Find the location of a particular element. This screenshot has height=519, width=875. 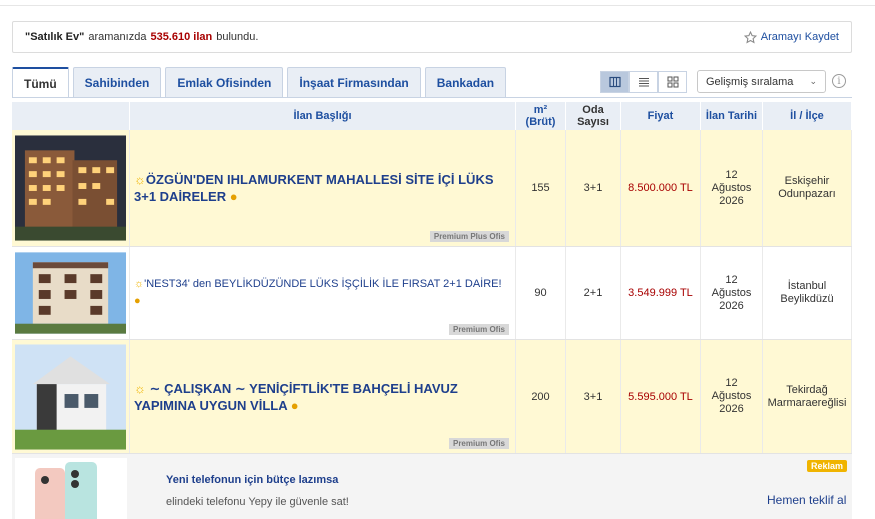

tab-construction: İnşaat Firmasından is located at coordinates (354, 82).